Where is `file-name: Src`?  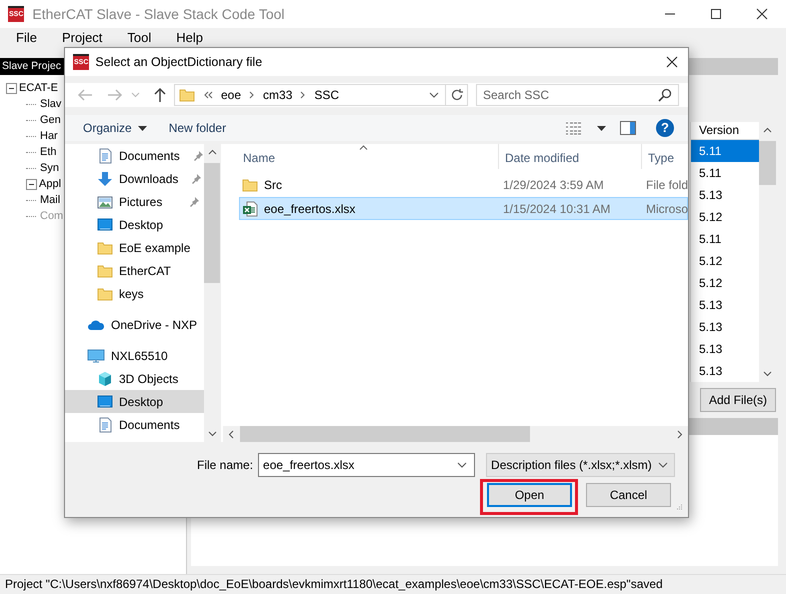 file-name: Src is located at coordinates (273, 185).